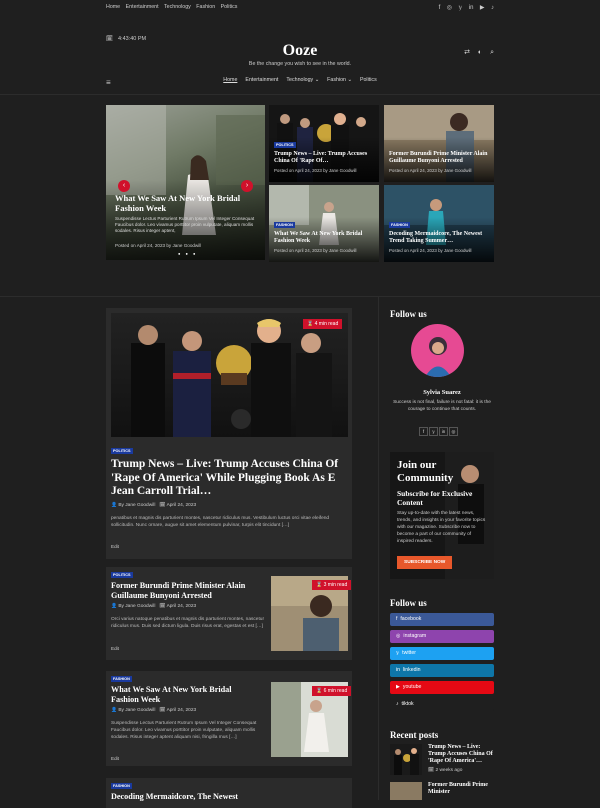 This screenshot has height=808, width=600. Describe the element at coordinates (492, 8) in the screenshot. I see `tiktok-icon: ♪` at that location.